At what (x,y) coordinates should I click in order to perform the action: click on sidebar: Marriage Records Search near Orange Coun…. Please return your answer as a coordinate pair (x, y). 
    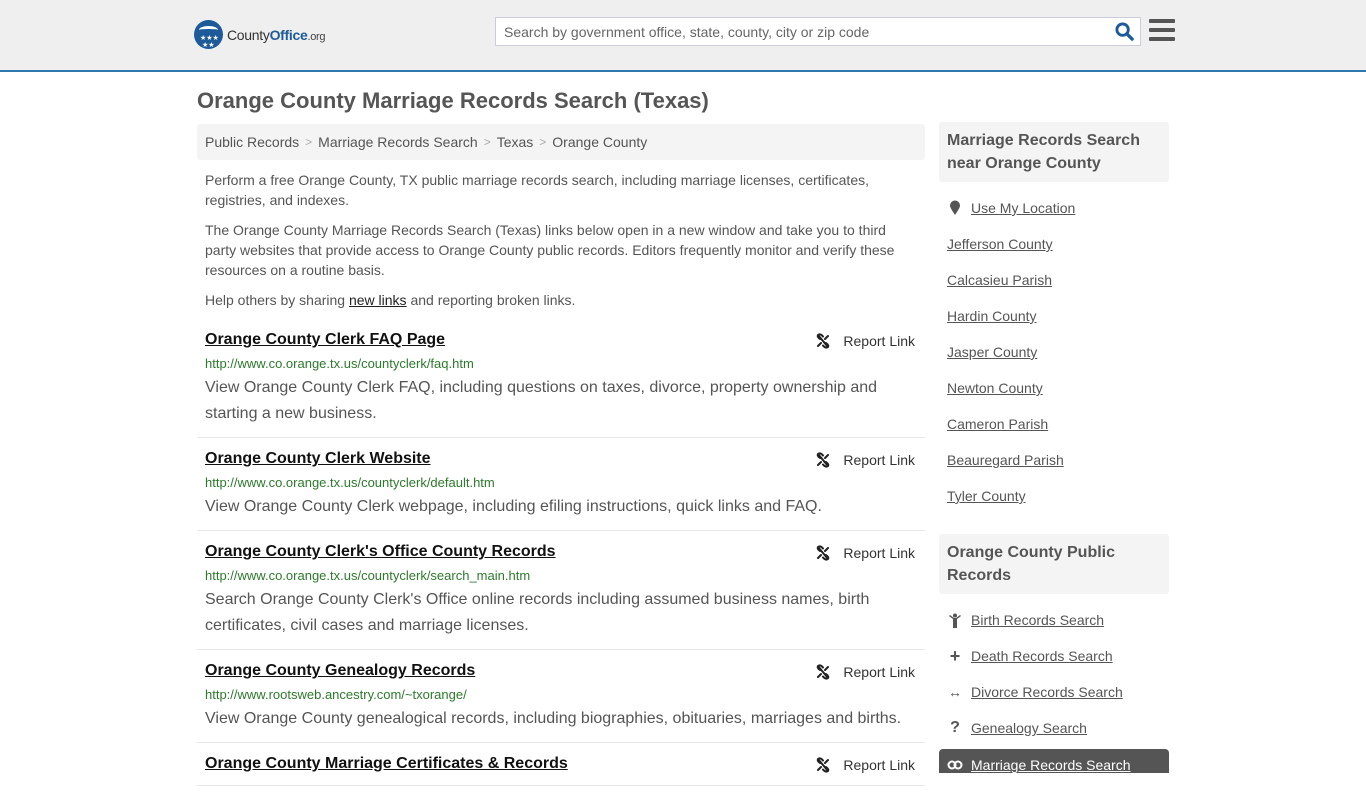
    Looking at the image, I should click on (1054, 447).